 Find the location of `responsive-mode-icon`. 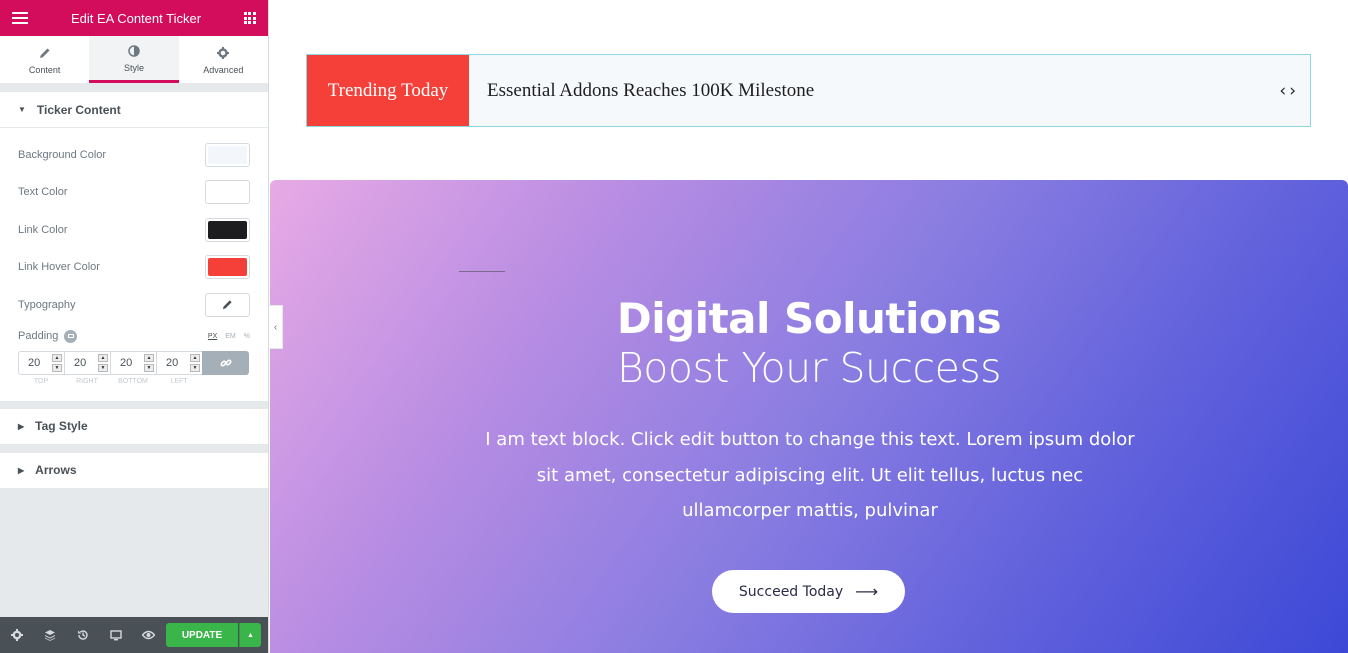

responsive-mode-icon is located at coordinates (115, 635).